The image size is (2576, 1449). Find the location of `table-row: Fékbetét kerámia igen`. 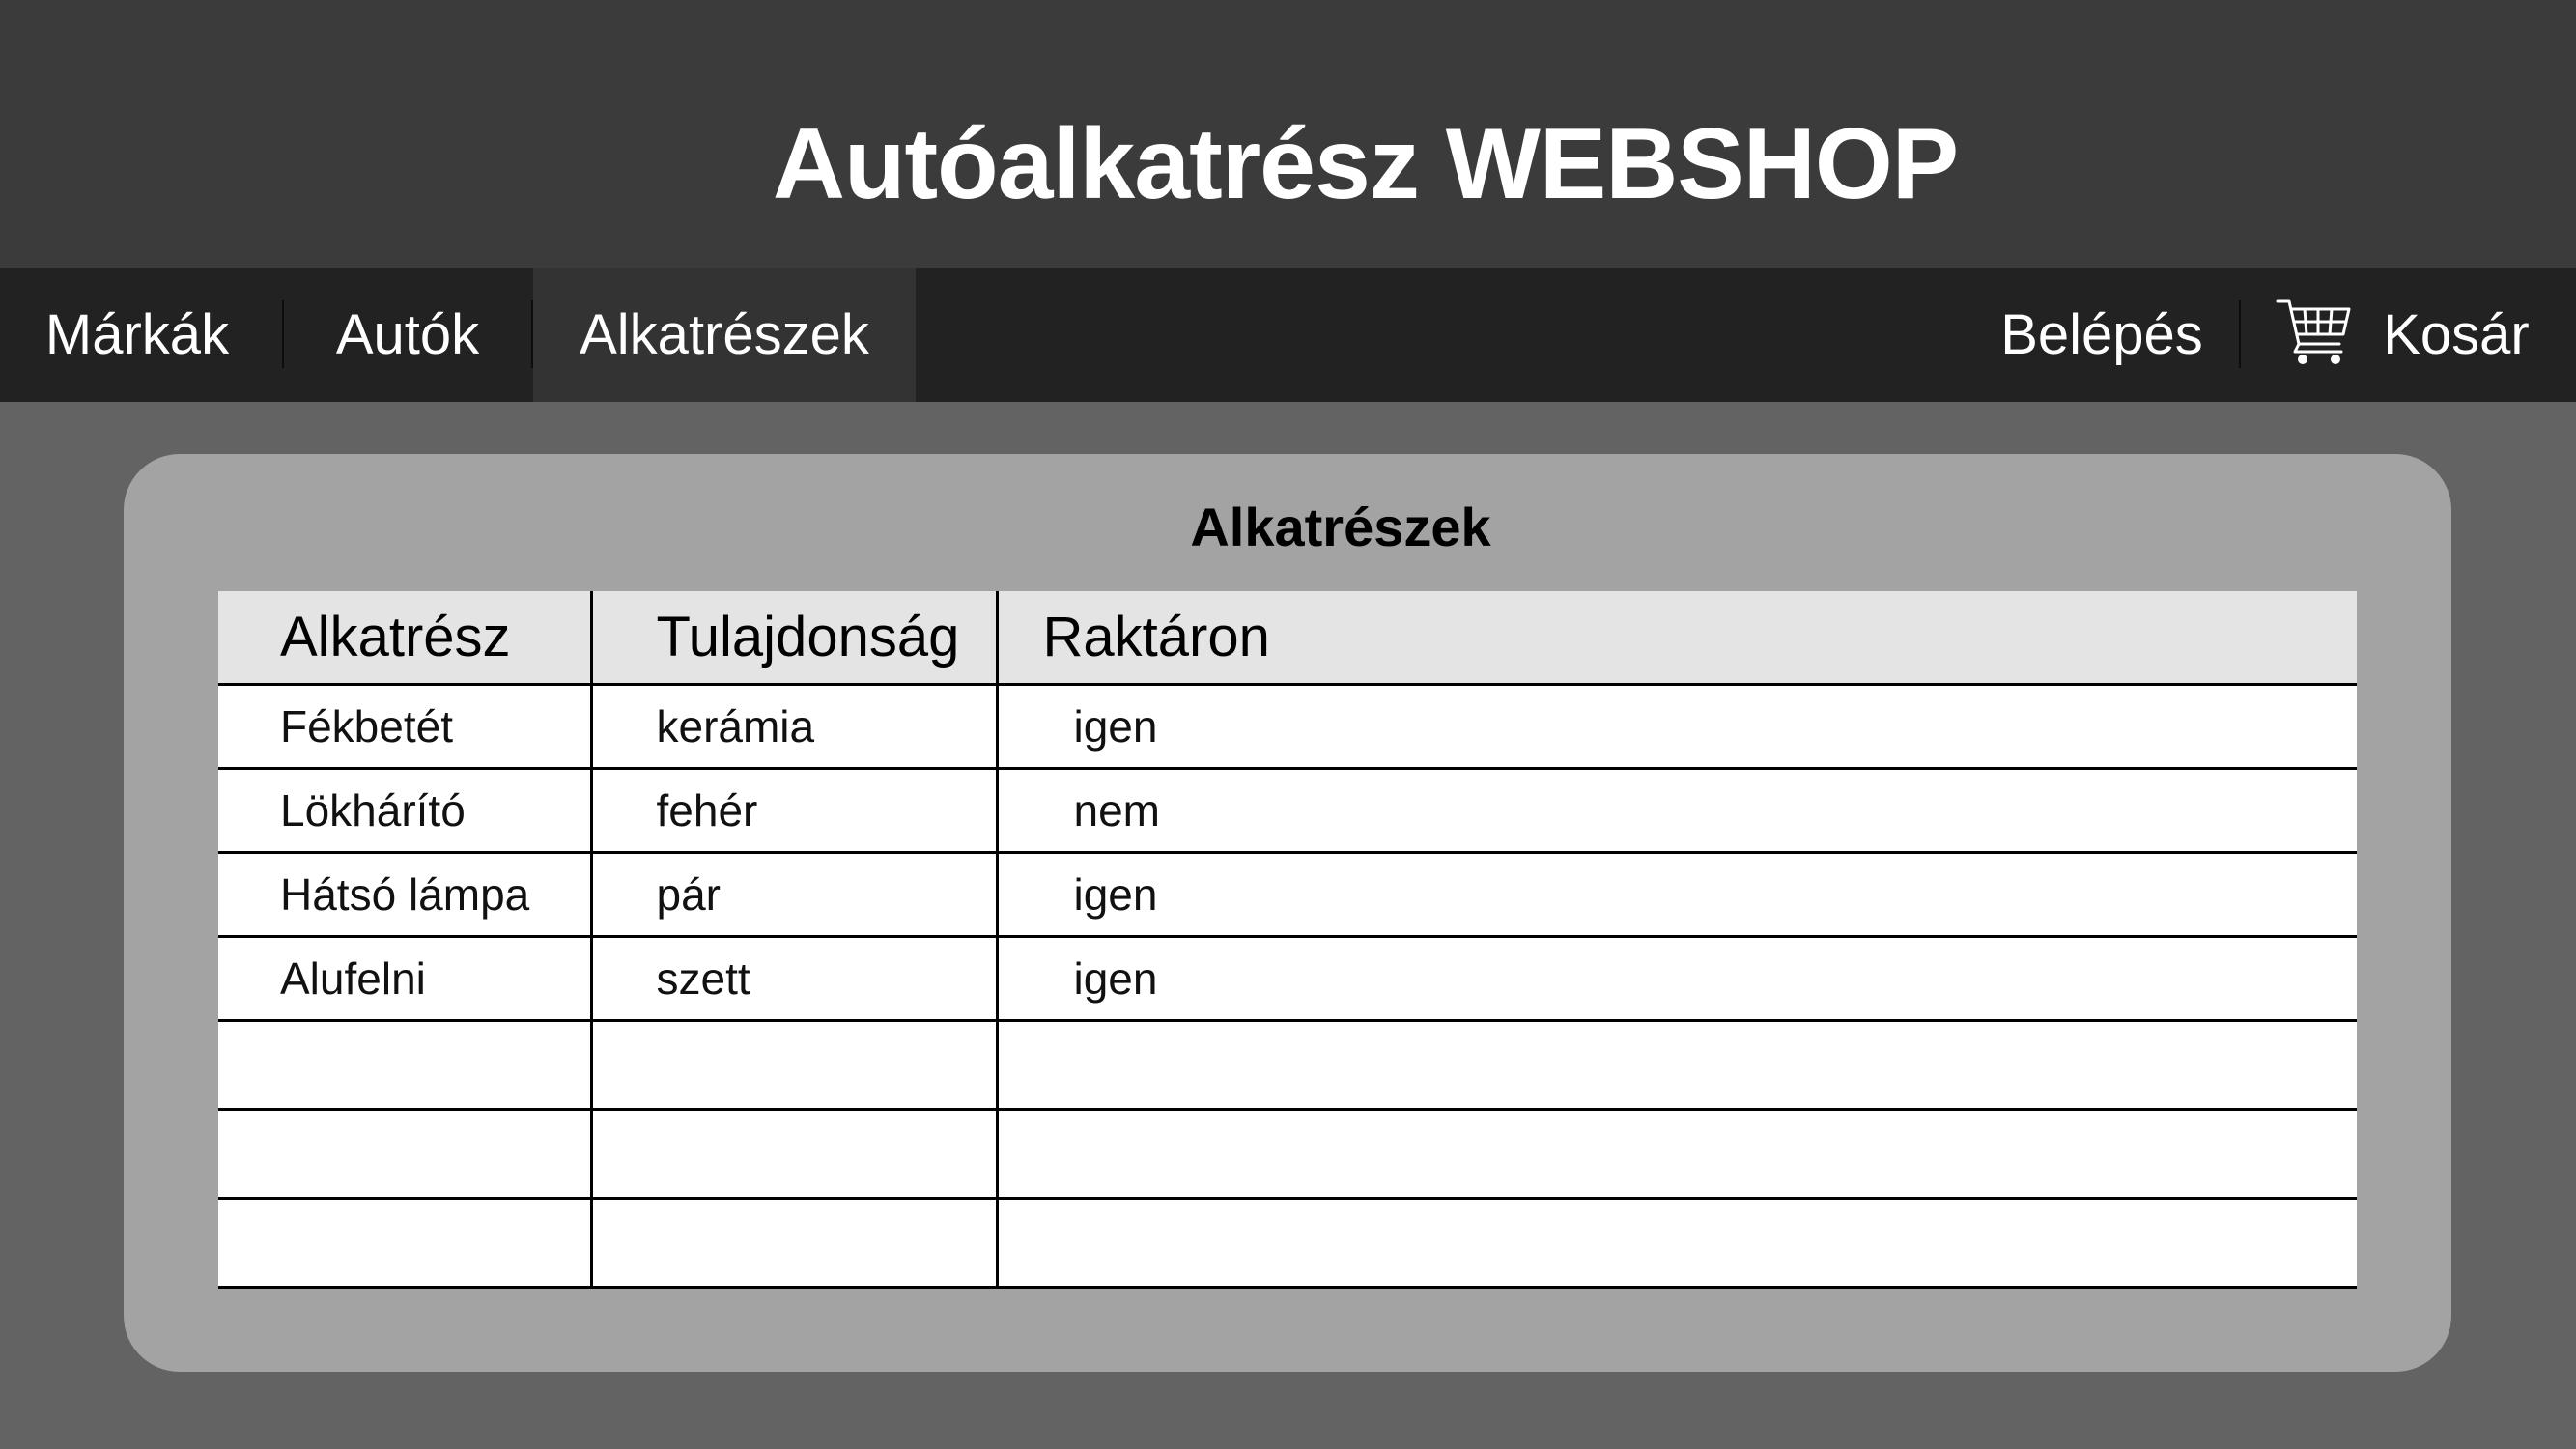

table-row: Fékbetét kerámia igen is located at coordinates (1287, 727).